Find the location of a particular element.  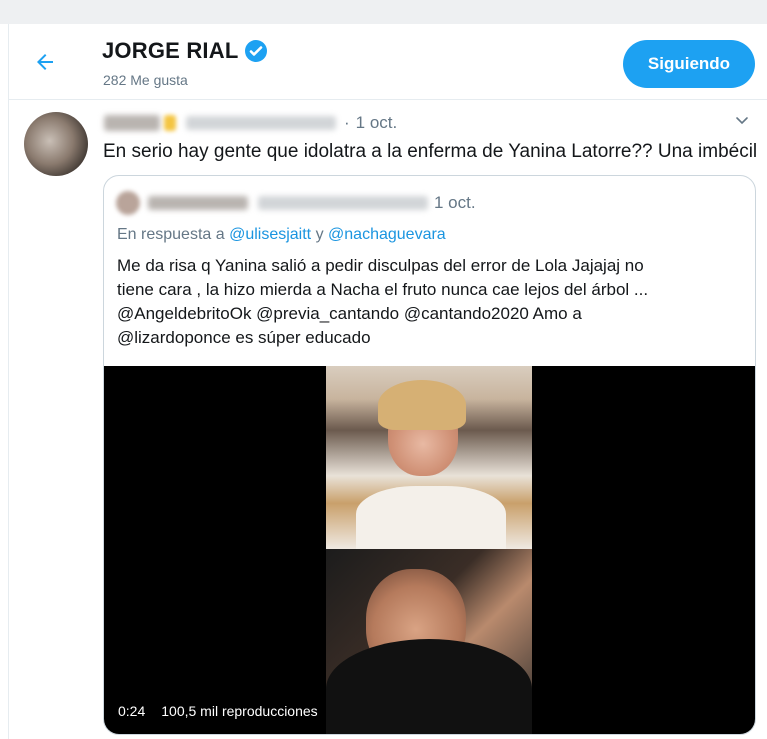

blurred-author-handle is located at coordinates (261, 123).